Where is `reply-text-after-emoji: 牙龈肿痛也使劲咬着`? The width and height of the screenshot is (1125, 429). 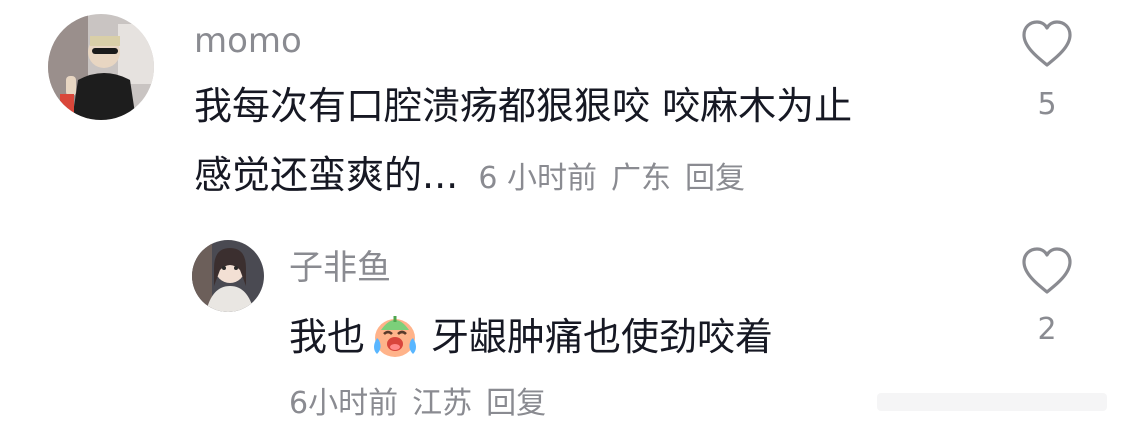
reply-text-after-emoji: 牙龈肿痛也使劲咬着 is located at coordinates (602, 337).